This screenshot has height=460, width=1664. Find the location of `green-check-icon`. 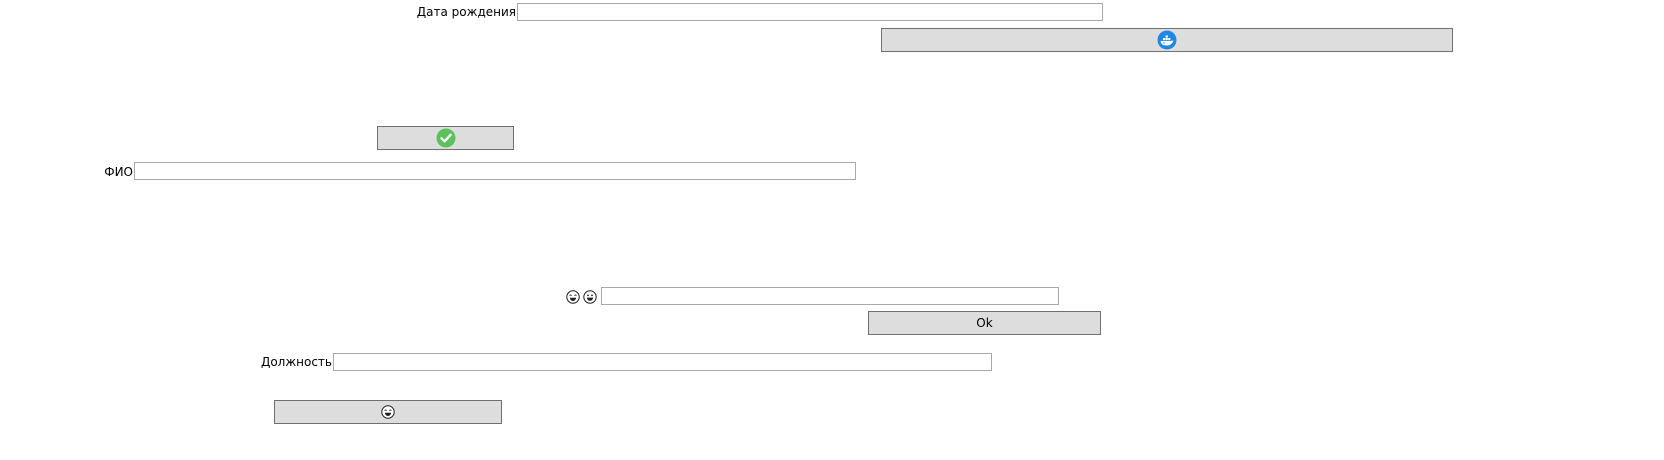

green-check-icon is located at coordinates (446, 138).